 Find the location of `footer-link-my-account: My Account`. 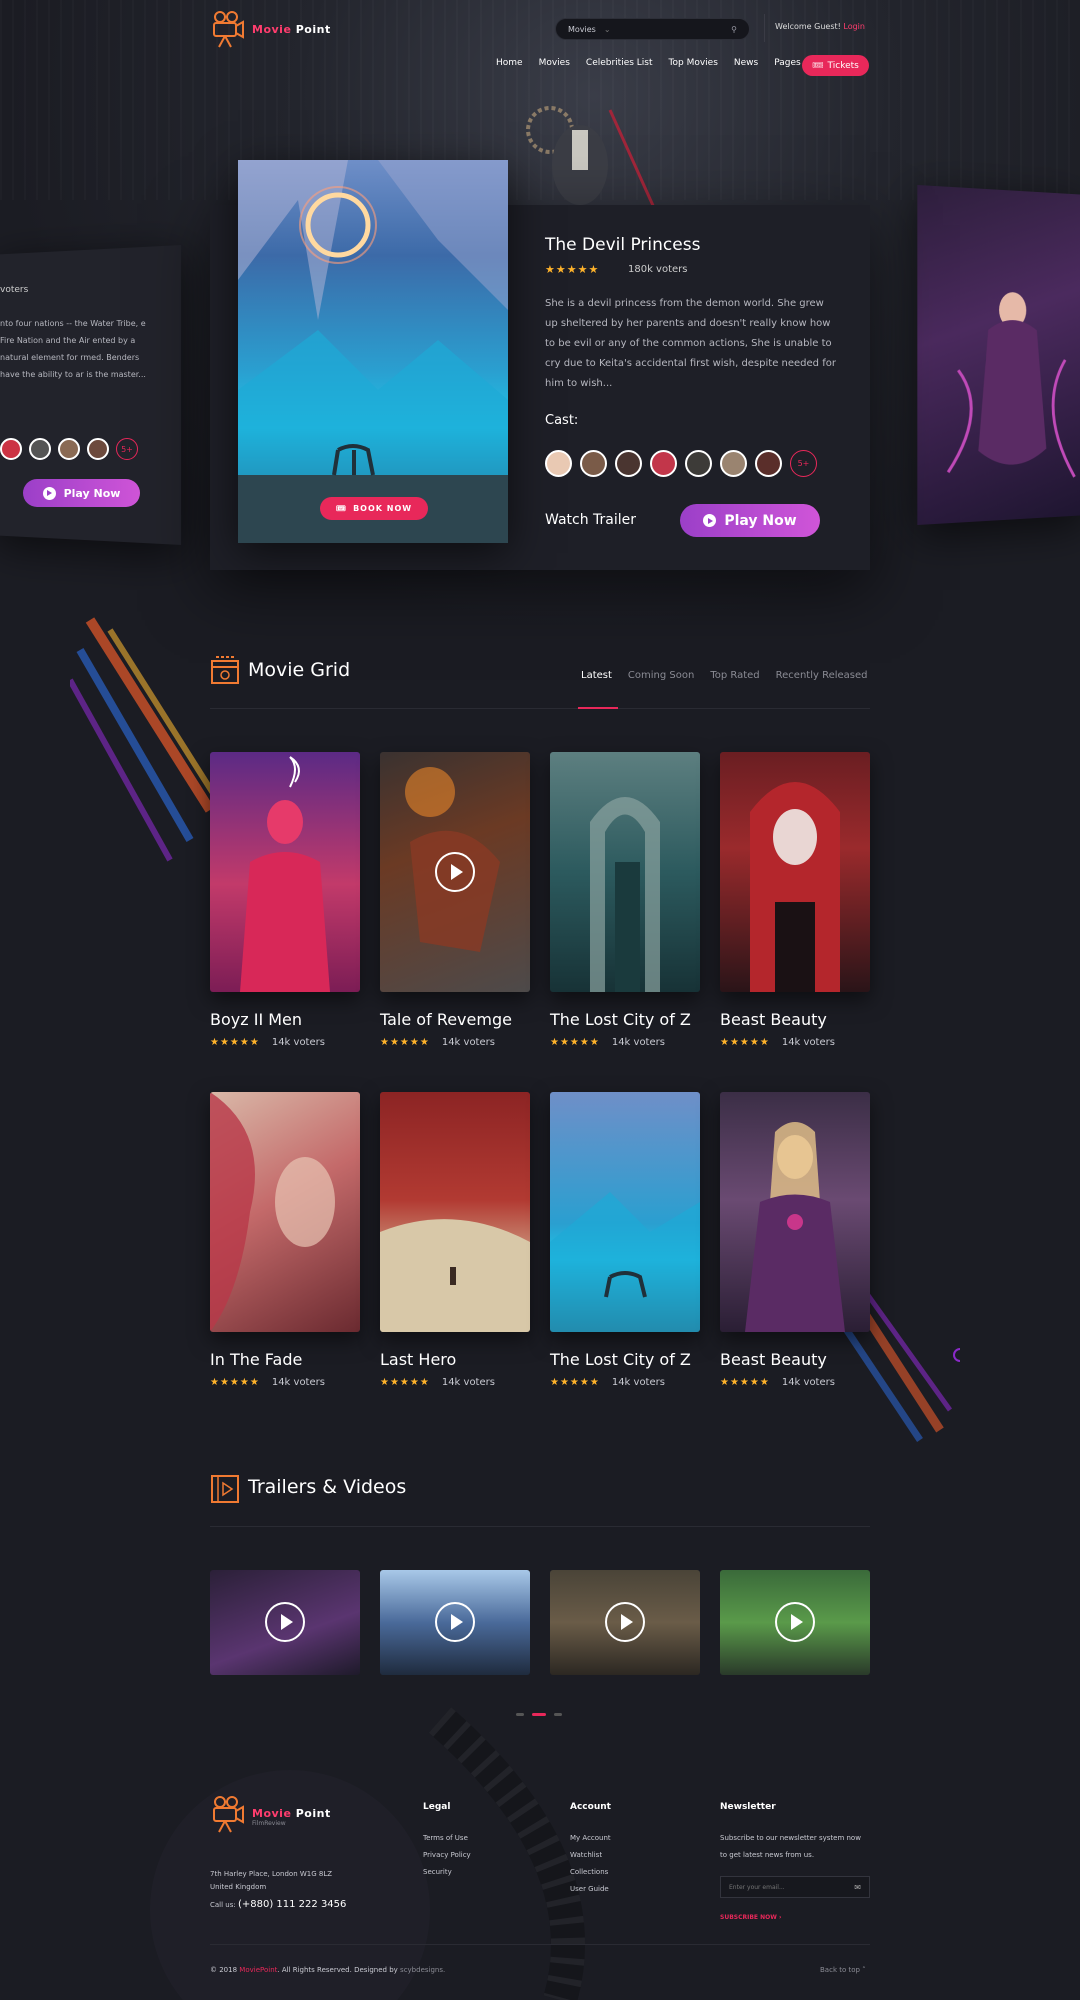

footer-link-my-account: My Account is located at coordinates (590, 1838).